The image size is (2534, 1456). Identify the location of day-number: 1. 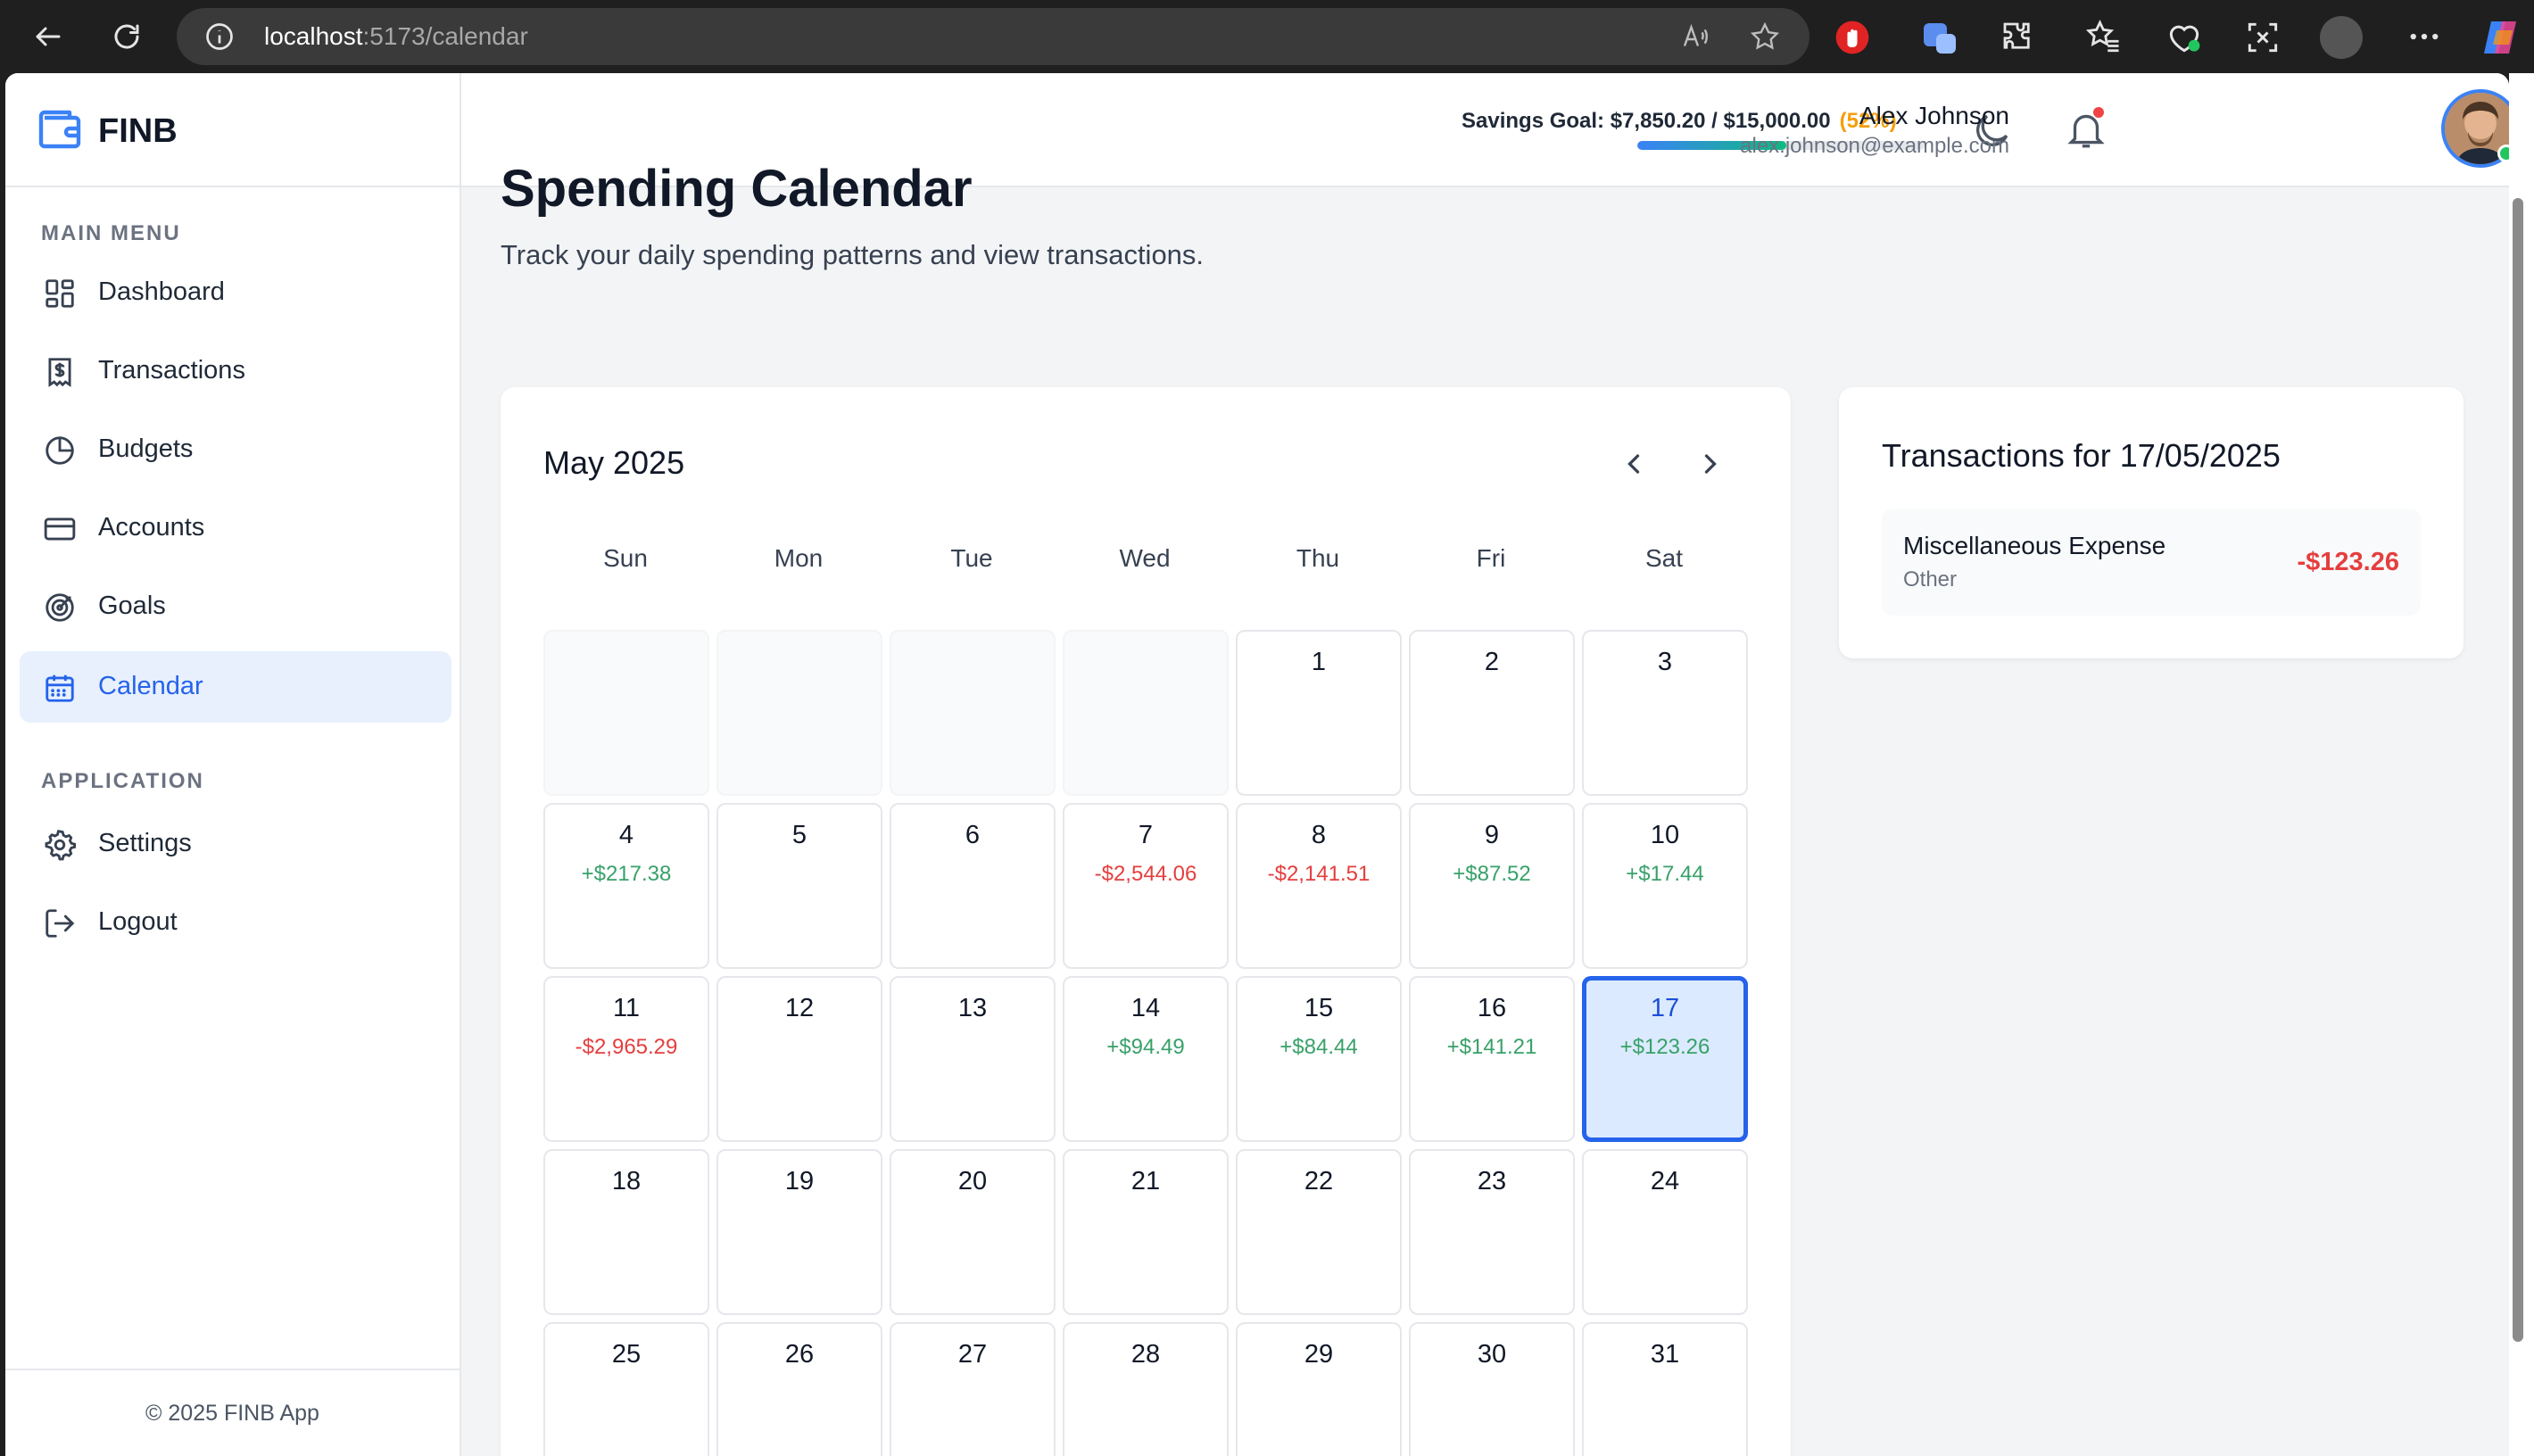
(1319, 662).